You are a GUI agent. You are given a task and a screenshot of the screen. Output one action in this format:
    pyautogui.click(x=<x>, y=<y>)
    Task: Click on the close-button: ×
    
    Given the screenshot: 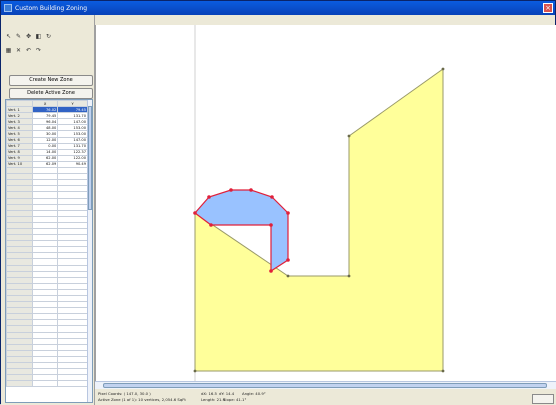 What is the action you would take?
    pyautogui.click(x=548, y=8)
    